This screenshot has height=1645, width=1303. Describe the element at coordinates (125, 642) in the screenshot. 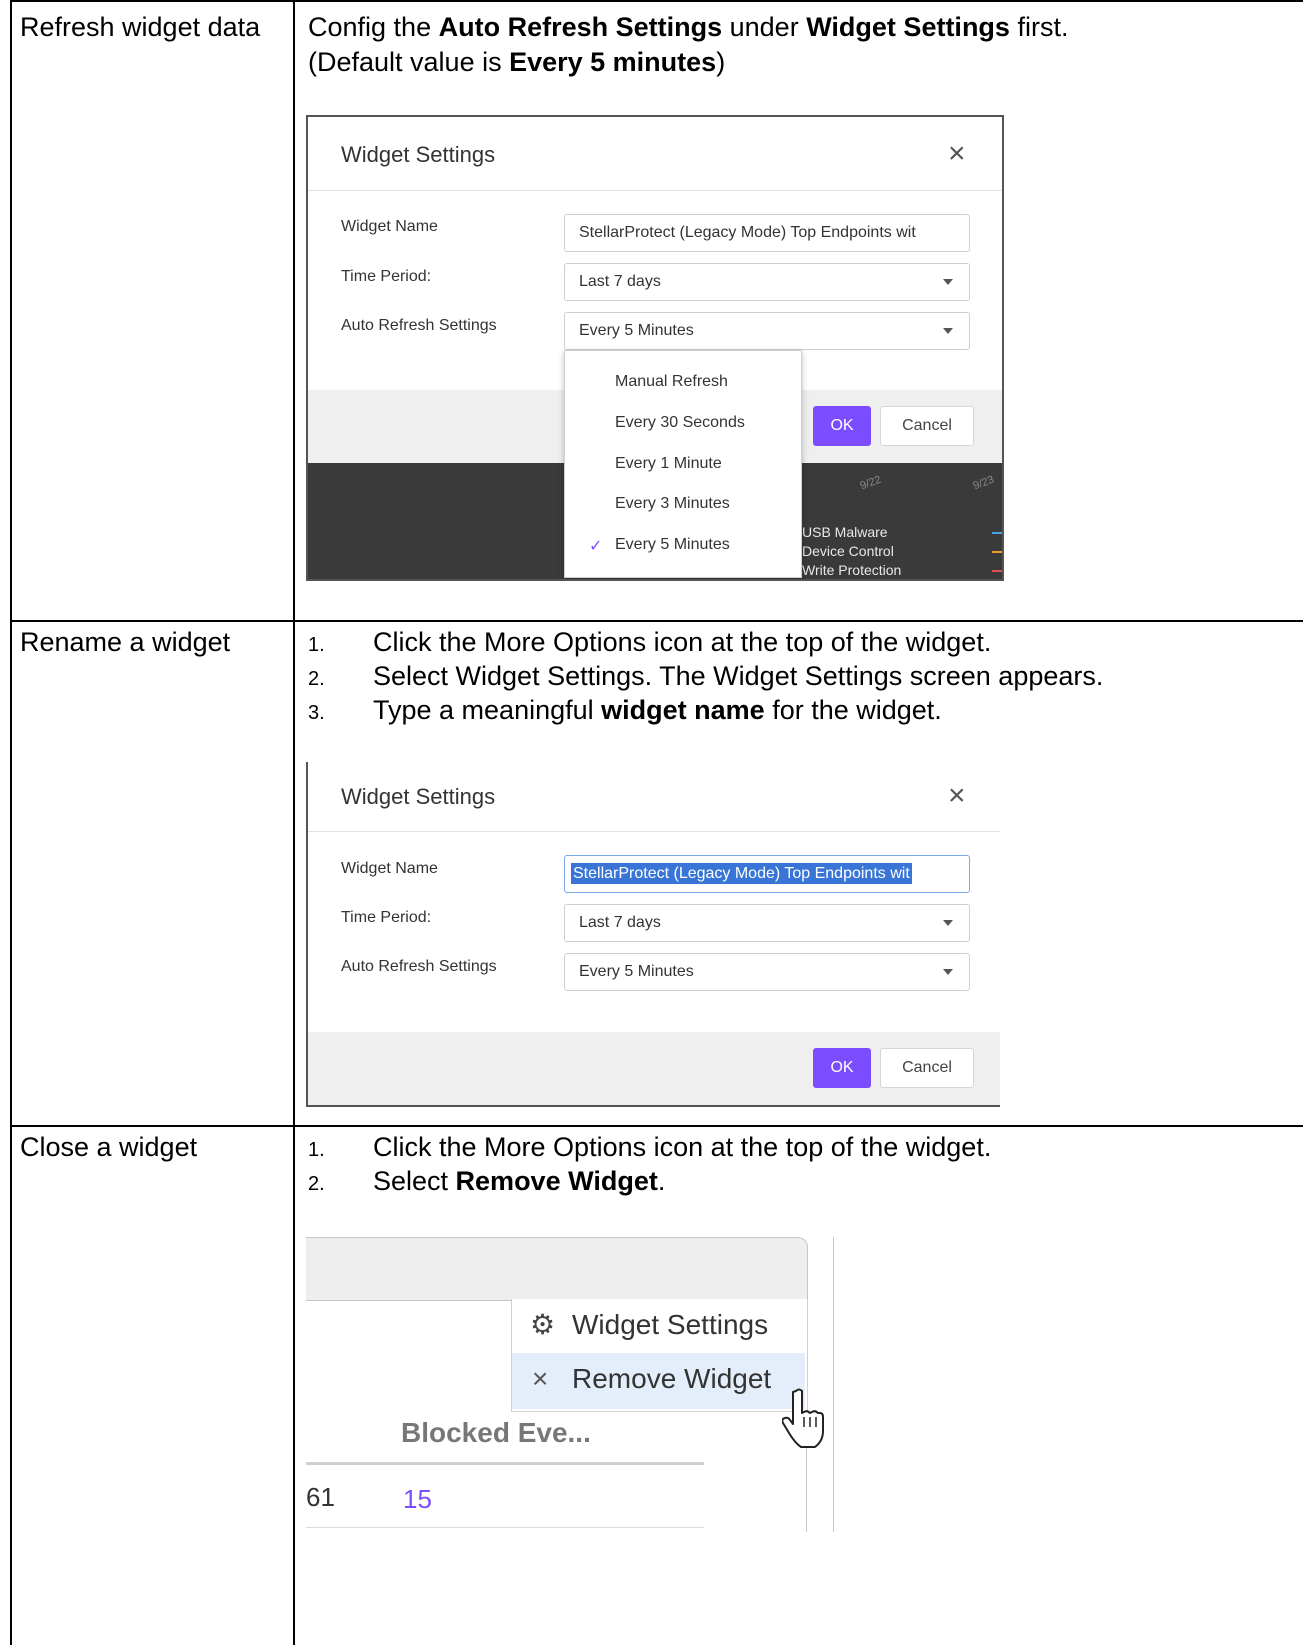

I see `row-label-rename: Rename a widget` at that location.